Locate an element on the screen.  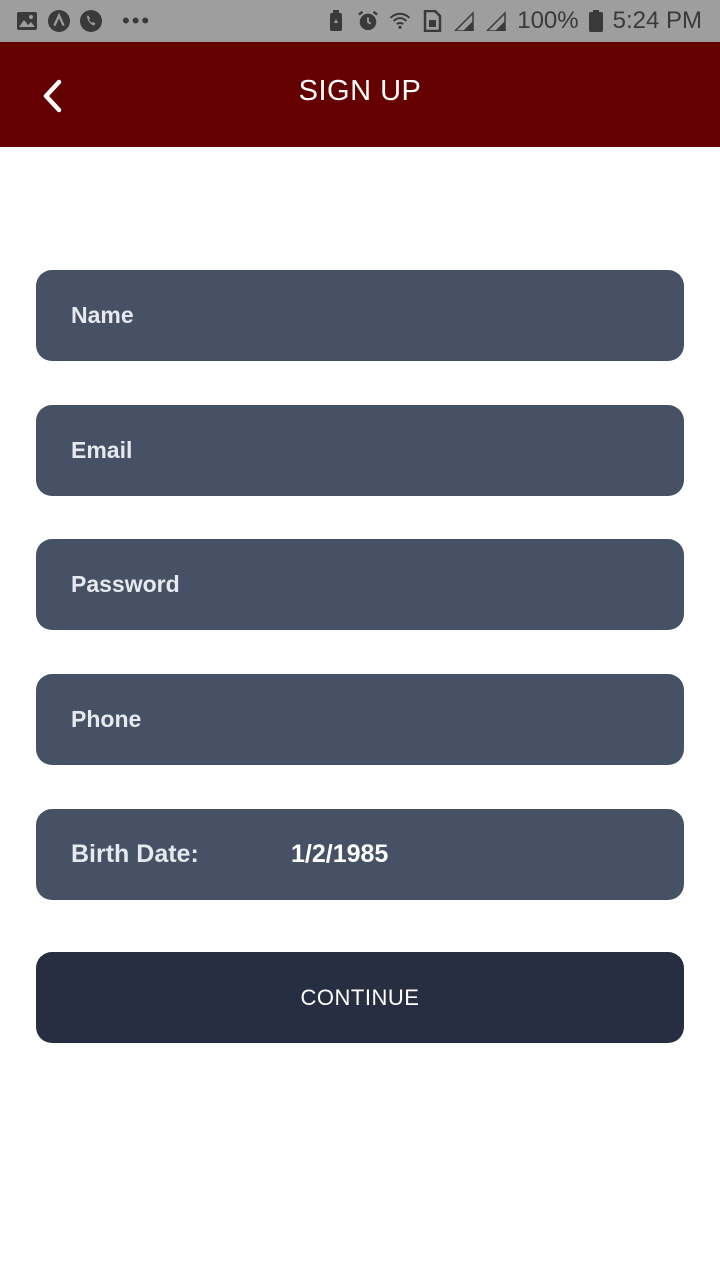
phone-input is located at coordinates (377, 719).